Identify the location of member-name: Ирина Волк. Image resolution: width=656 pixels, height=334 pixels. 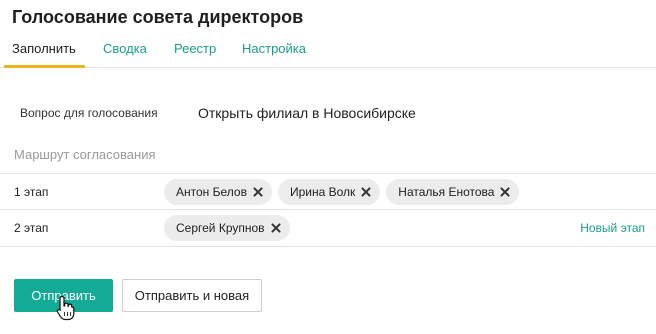
(322, 192).